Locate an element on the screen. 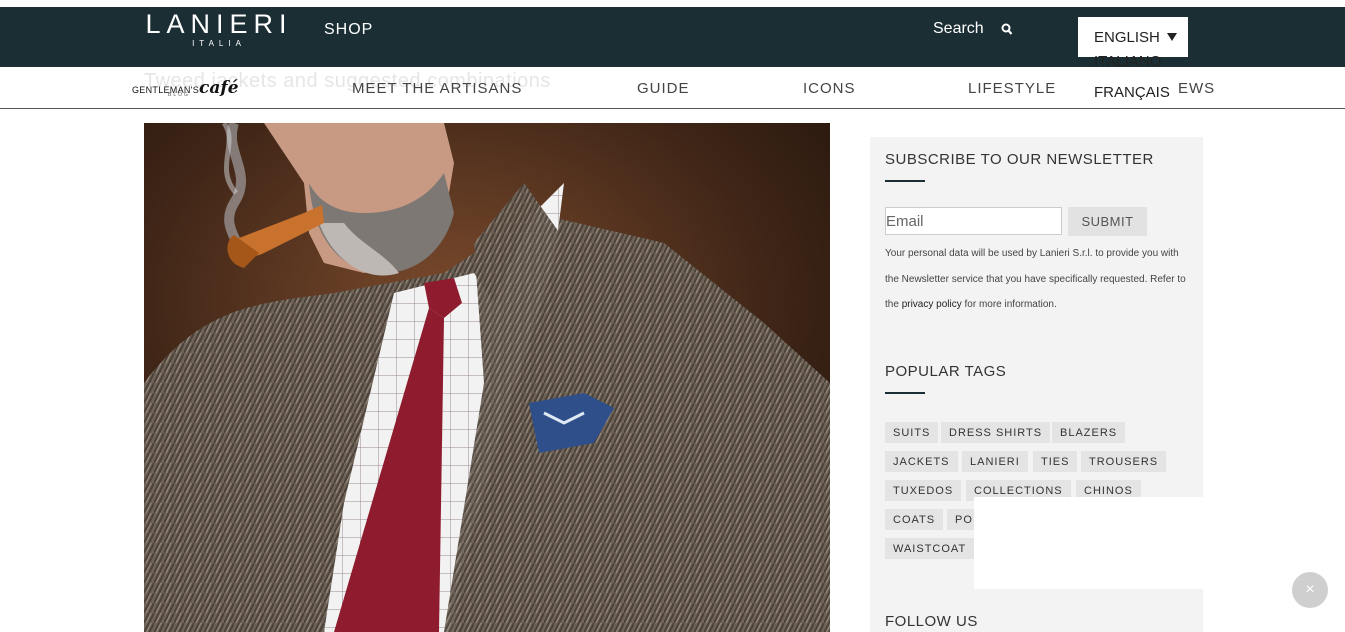  newsletter-heading: SUBSCRIBE TO OUR NEWSLETTER is located at coordinates (1019, 159).